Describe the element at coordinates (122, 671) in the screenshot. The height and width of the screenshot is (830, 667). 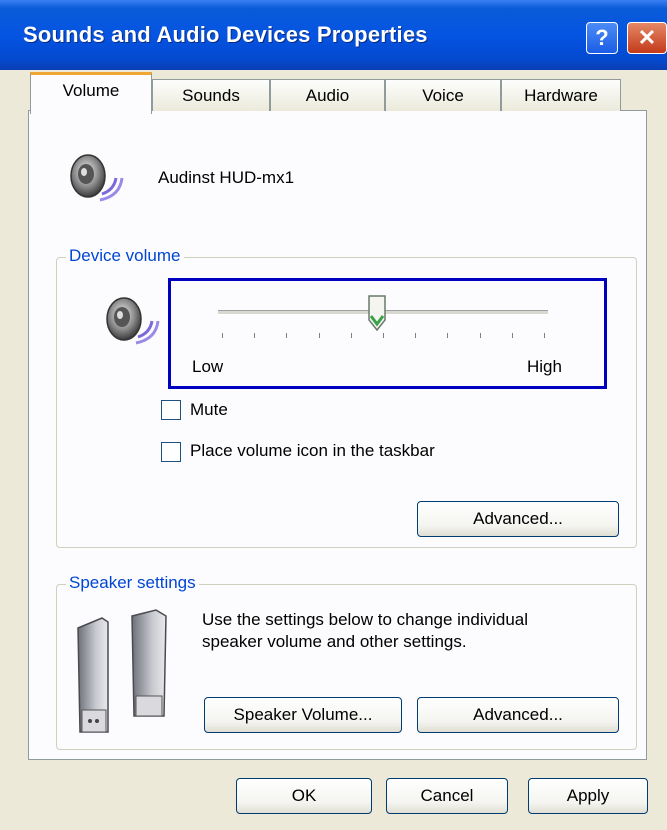
I see `speakers-icon` at that location.